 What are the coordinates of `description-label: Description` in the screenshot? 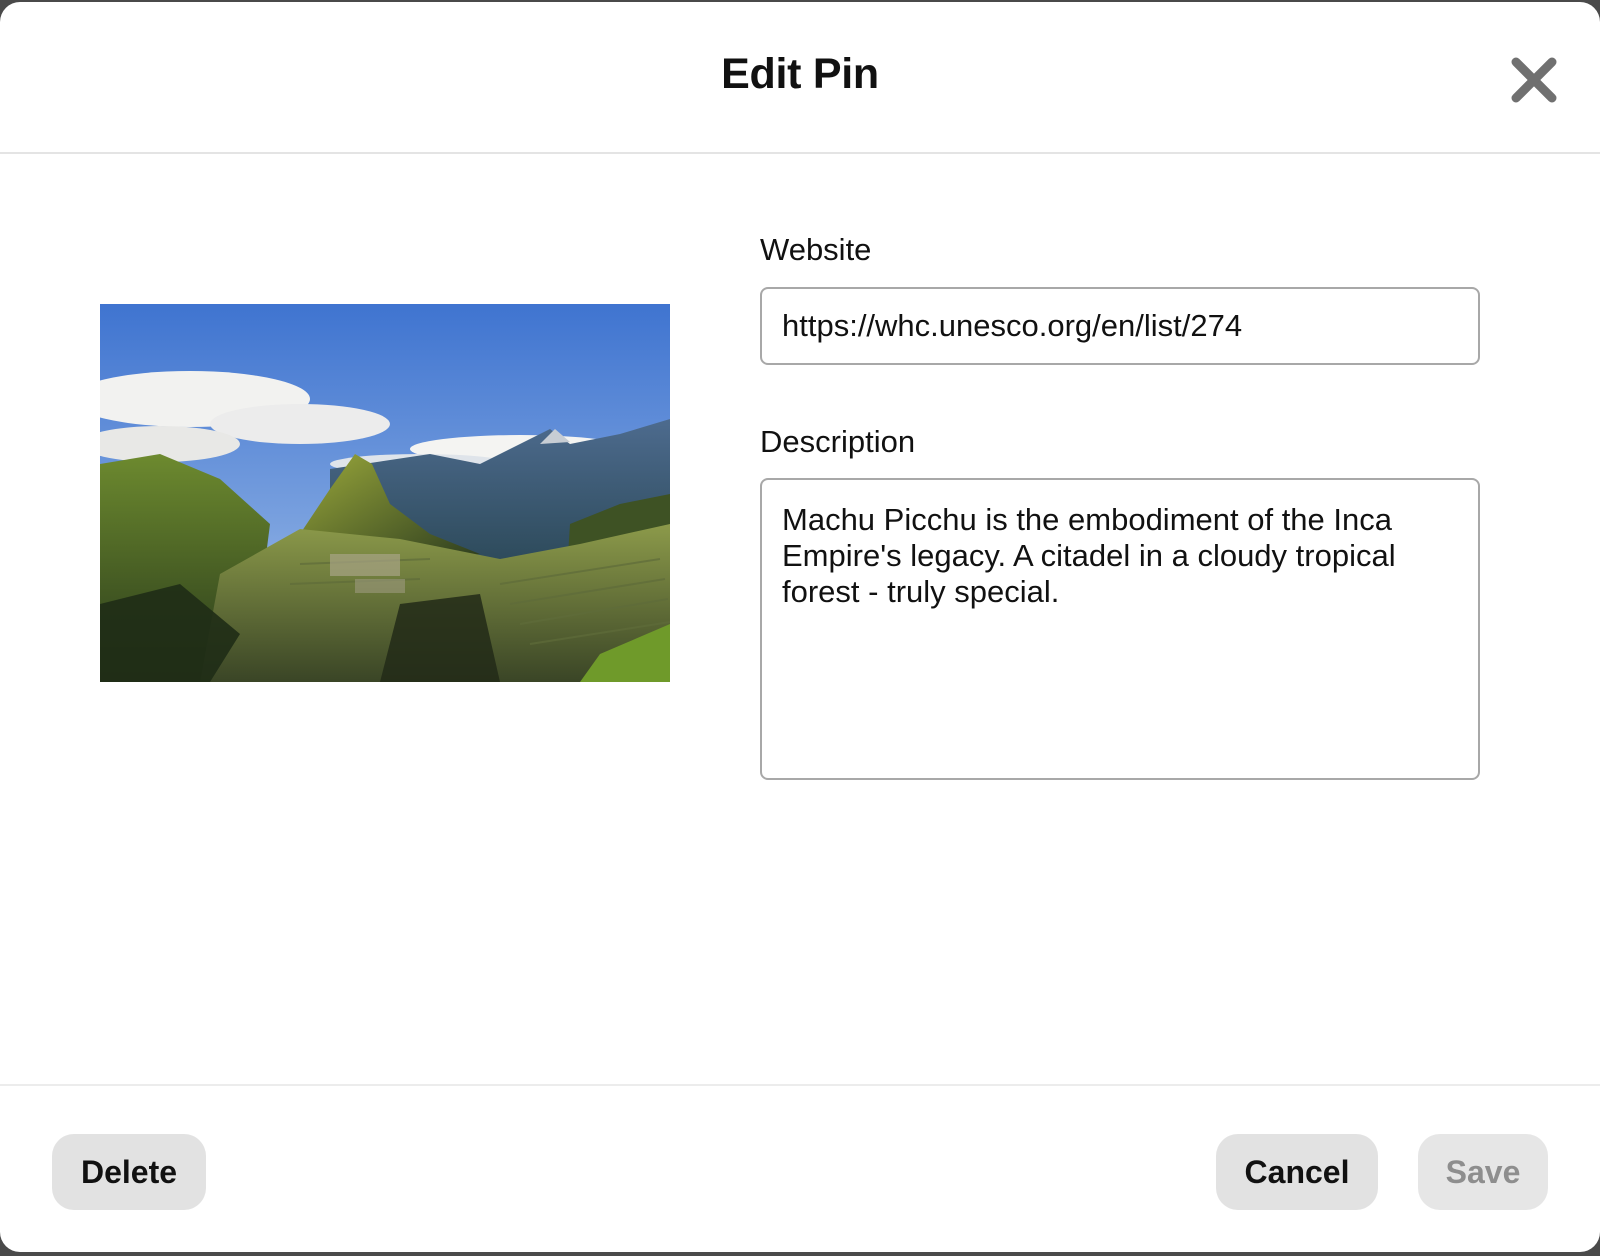 It's located at (838, 441).